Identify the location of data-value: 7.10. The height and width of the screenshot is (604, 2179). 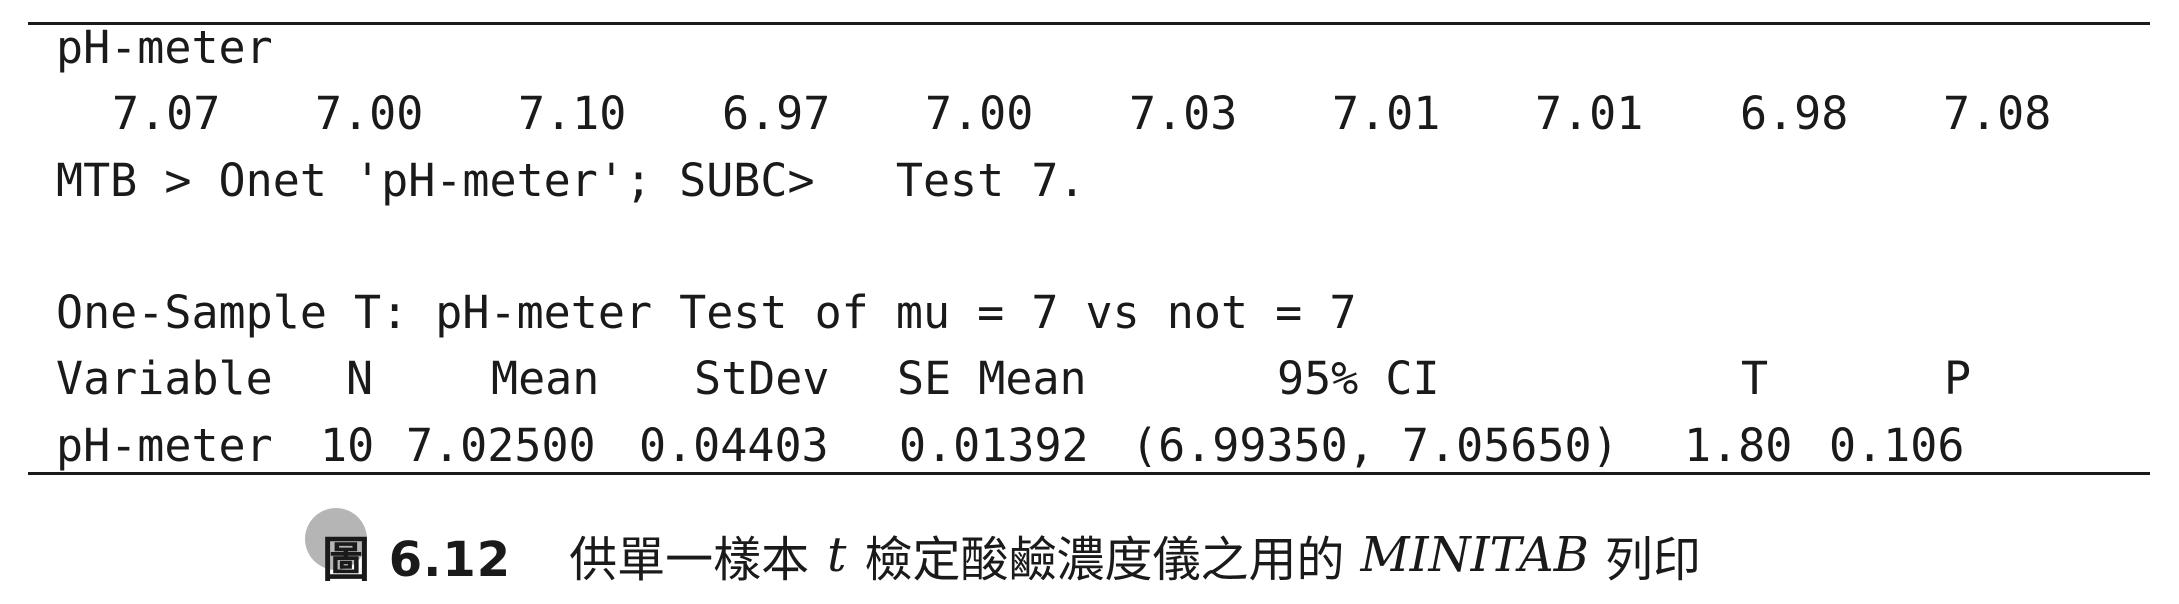
(572, 113).